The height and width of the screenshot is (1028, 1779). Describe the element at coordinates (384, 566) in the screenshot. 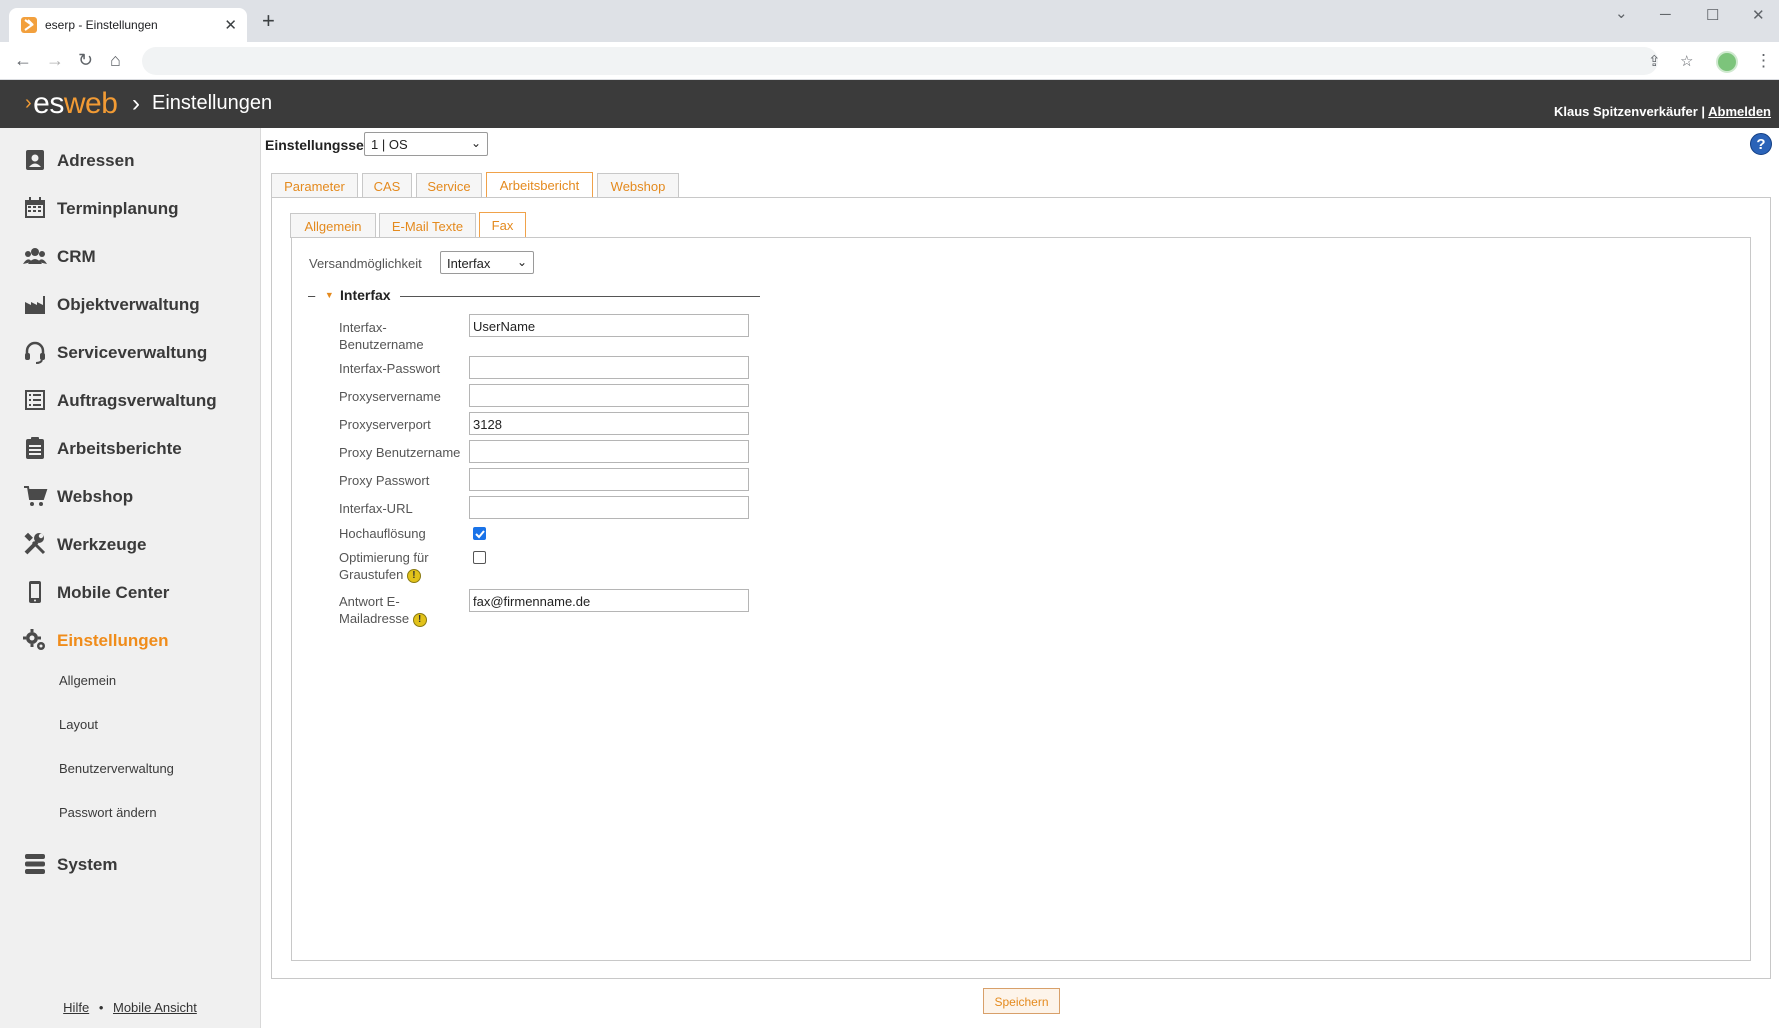

I see `graustufen-label: Optimierung für Graustufen !` at that location.